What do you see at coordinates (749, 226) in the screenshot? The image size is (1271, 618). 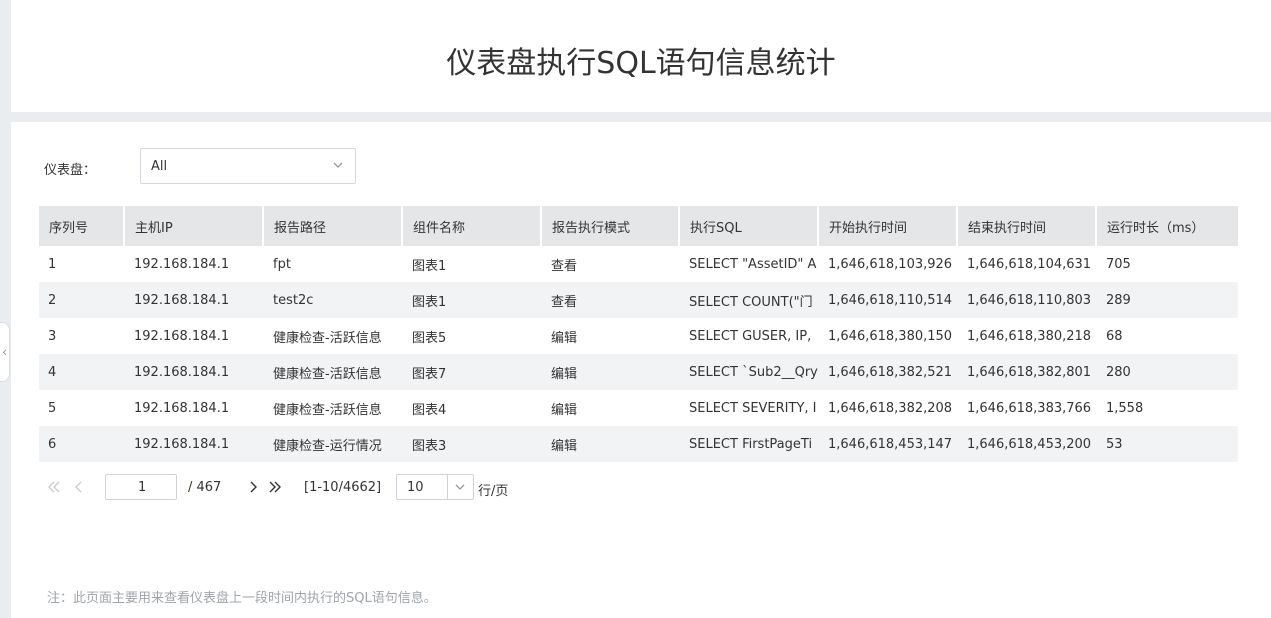 I see `column-header: 执行SQL` at bounding box center [749, 226].